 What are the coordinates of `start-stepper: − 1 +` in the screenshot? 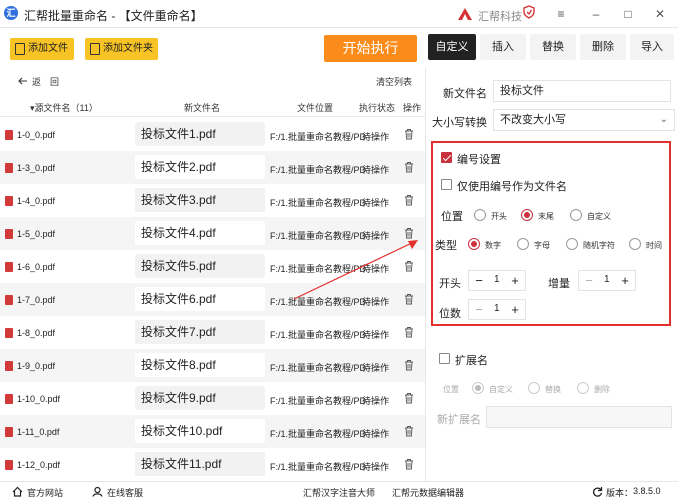 It's located at (497, 280).